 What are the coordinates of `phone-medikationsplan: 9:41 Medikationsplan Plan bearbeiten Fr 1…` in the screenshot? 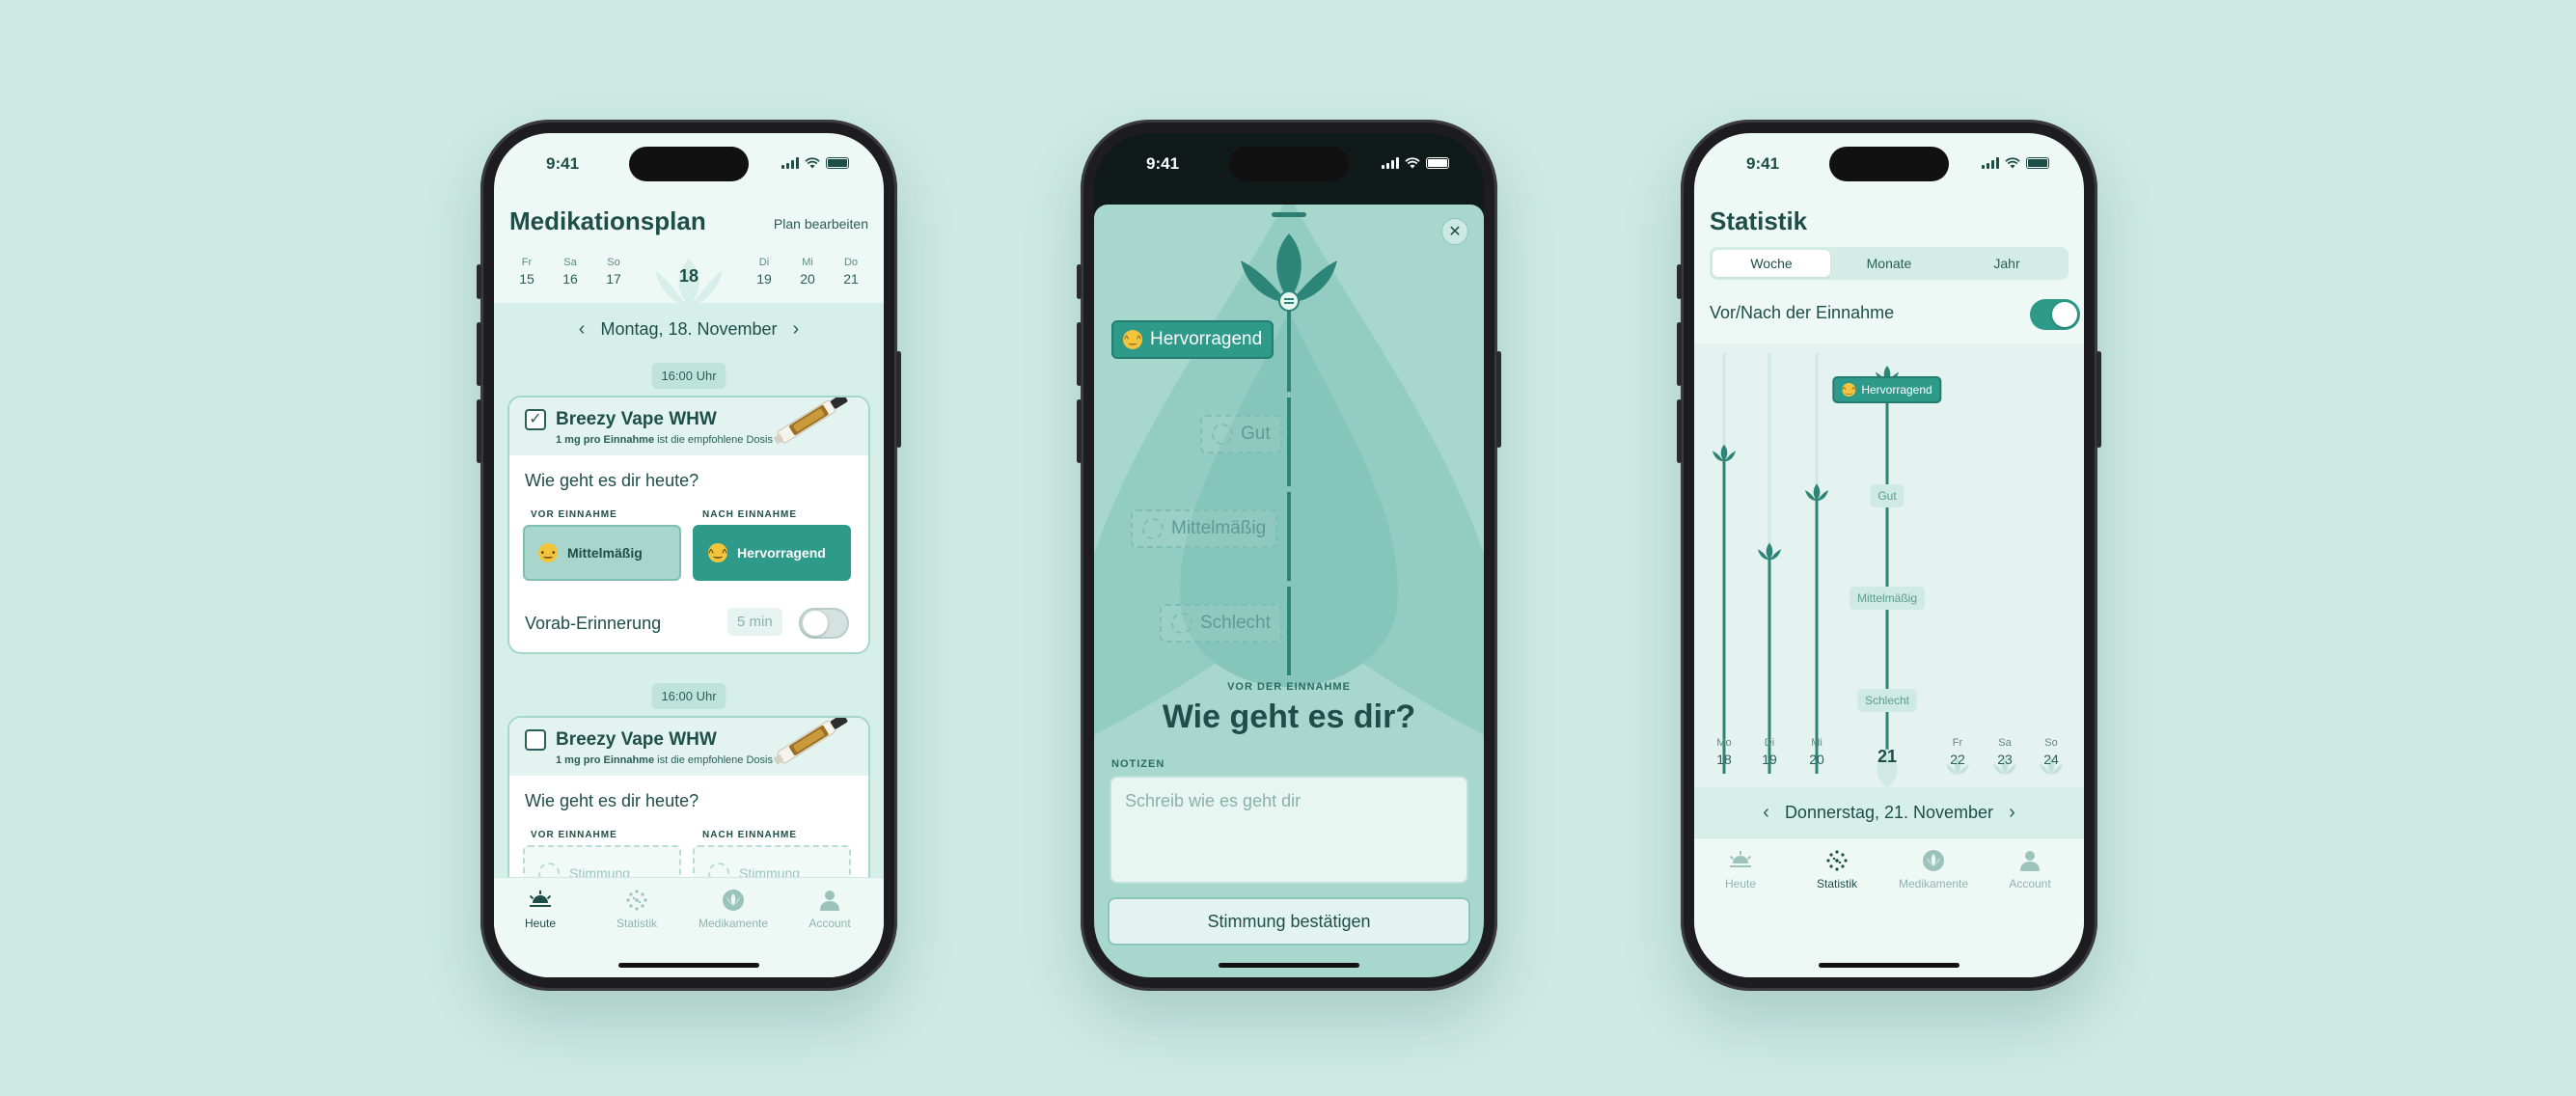 It's located at (689, 555).